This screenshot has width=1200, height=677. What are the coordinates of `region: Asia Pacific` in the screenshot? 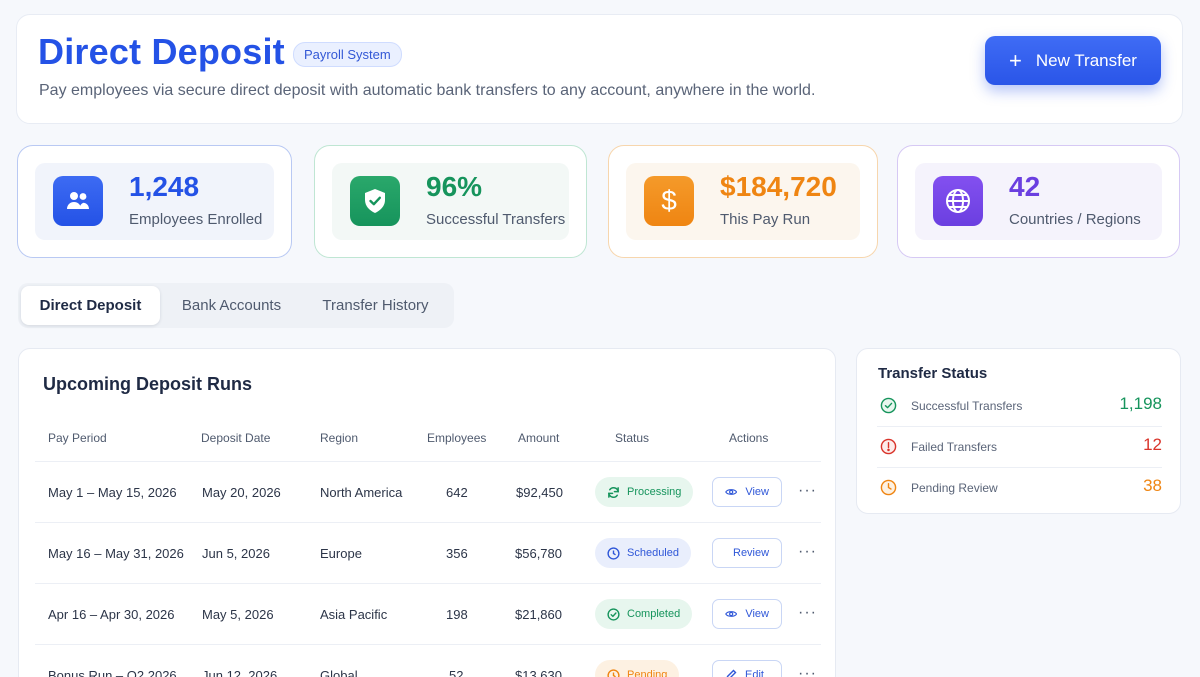 It's located at (354, 614).